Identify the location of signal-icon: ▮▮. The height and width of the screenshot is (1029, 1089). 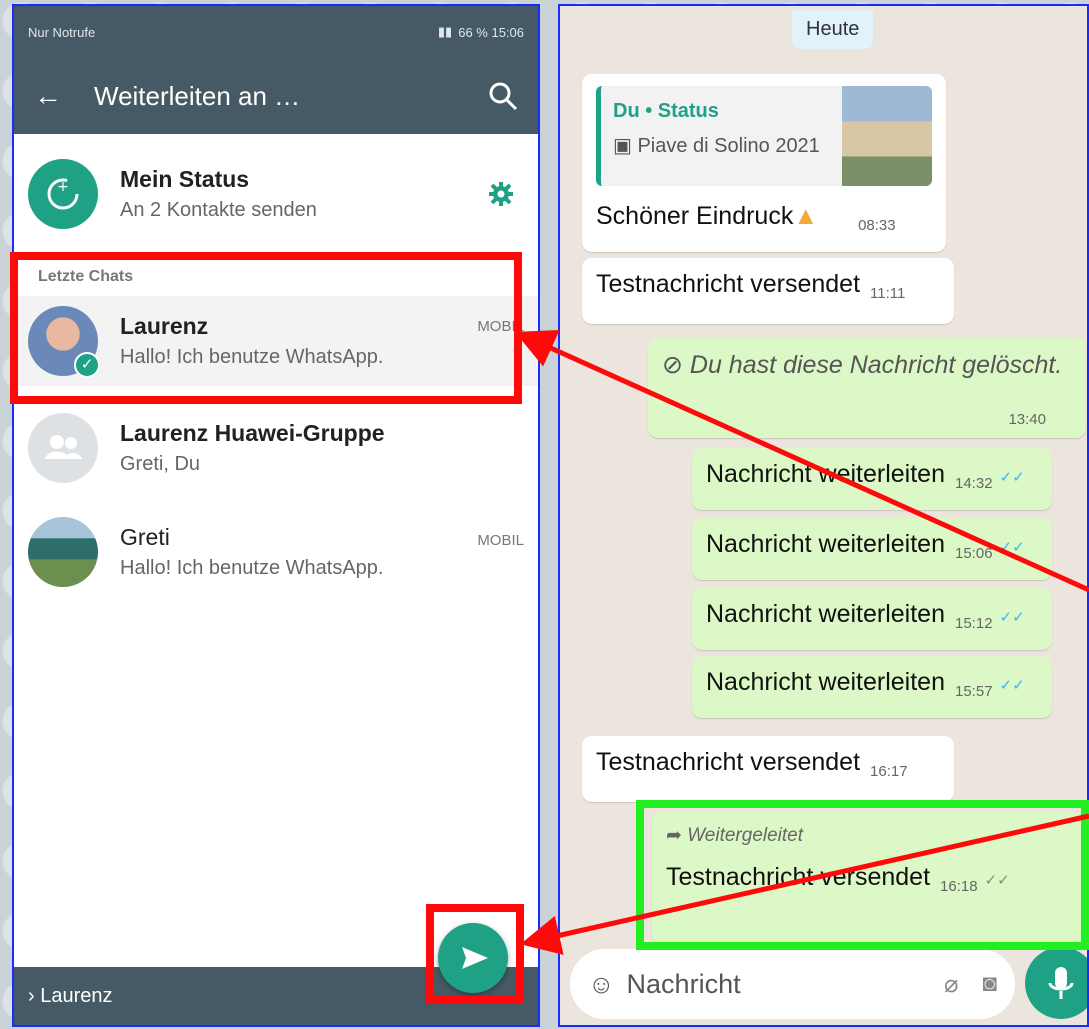
(445, 31).